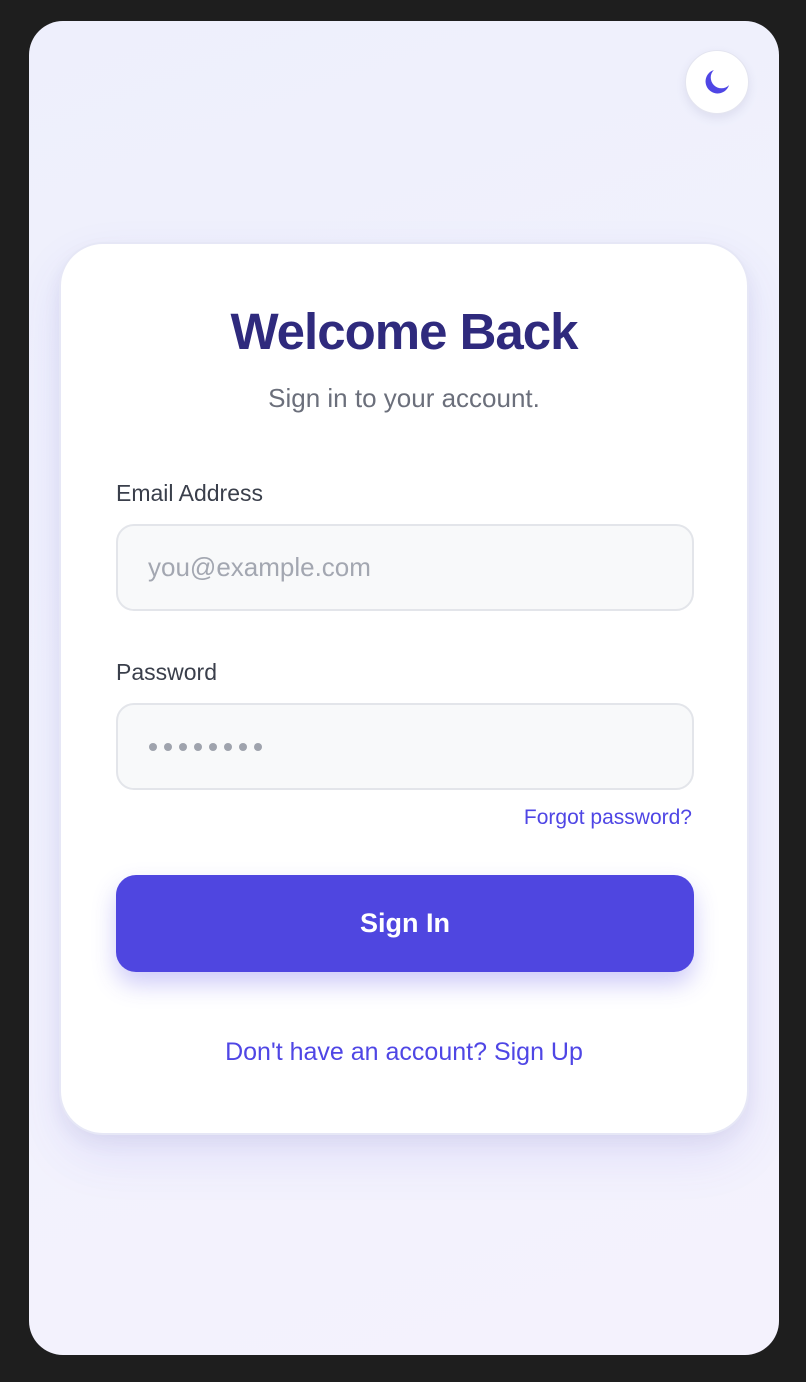  What do you see at coordinates (608, 818) in the screenshot?
I see `forgot-password-link: Forgot password?` at bounding box center [608, 818].